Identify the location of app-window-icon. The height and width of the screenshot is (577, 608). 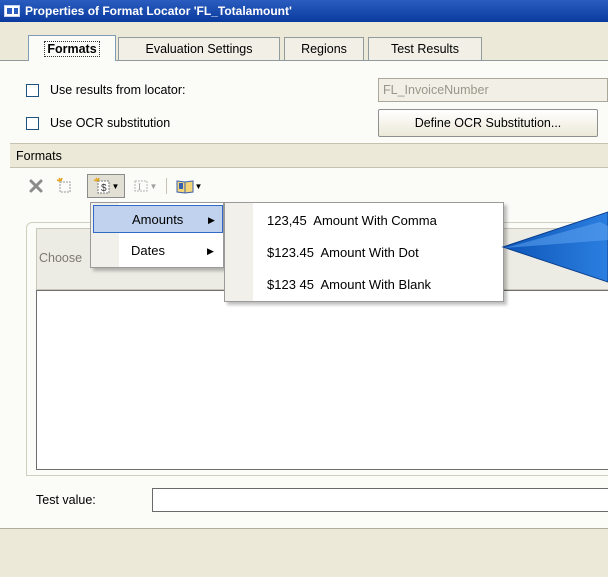
(12, 11).